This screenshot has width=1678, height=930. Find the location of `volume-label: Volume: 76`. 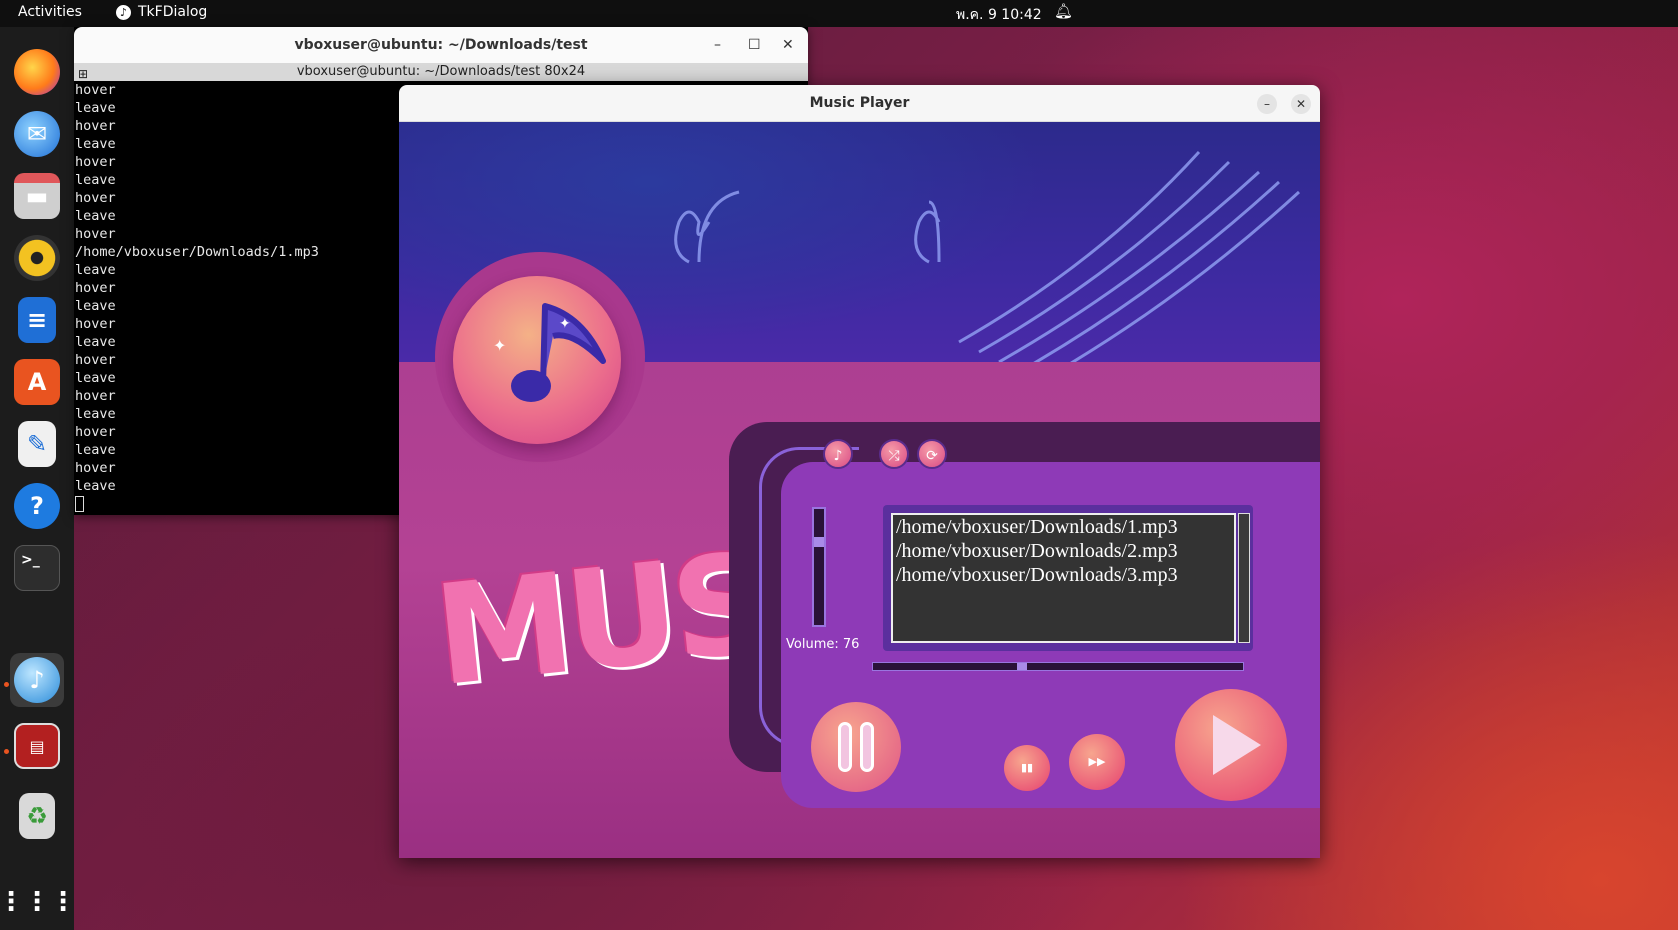

volume-label: Volume: 76 is located at coordinates (823, 644).